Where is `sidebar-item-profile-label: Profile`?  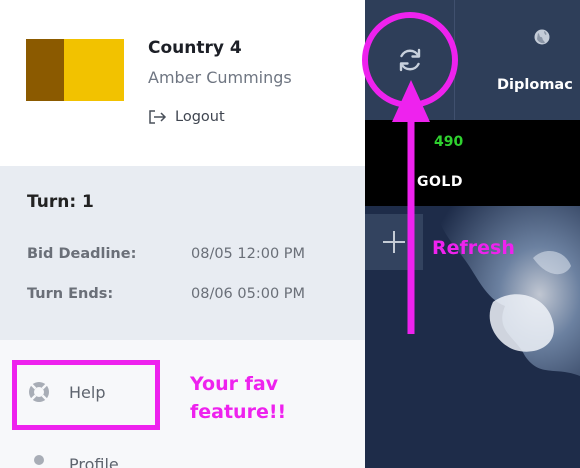 sidebar-item-profile-label: Profile is located at coordinates (94, 461).